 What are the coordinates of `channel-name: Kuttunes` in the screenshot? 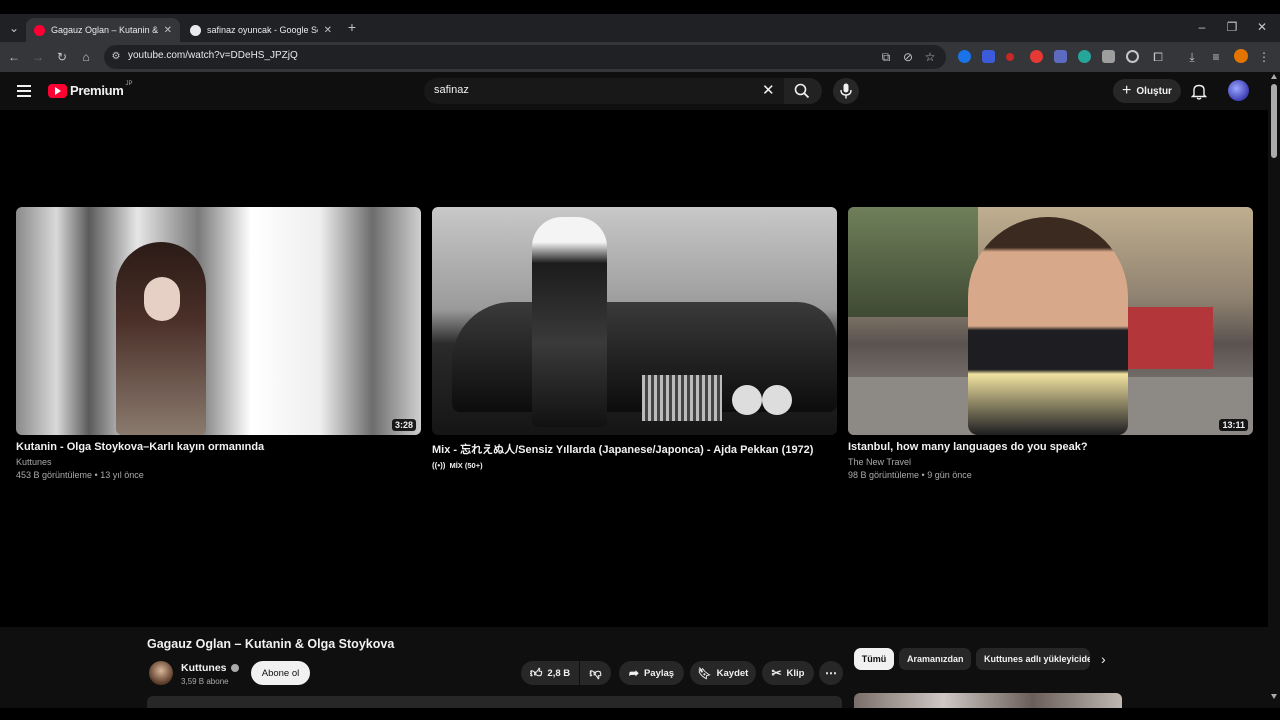 It's located at (204, 668).